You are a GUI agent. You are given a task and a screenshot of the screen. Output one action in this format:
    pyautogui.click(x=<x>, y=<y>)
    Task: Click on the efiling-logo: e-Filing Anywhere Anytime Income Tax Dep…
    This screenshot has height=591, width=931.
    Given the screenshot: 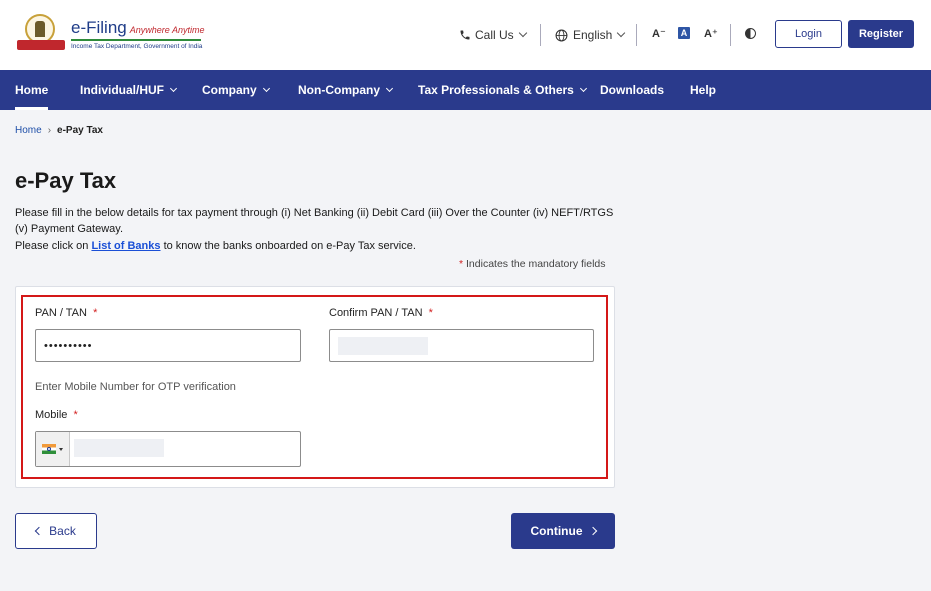 What is the action you would take?
    pyautogui.click(x=109, y=34)
    